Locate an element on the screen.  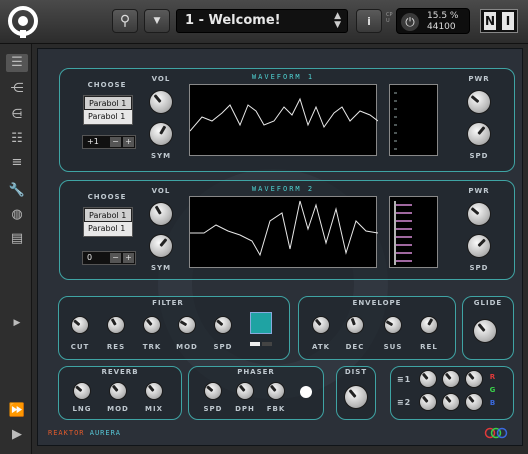
waveform2-vol-knob is located at coordinates (161, 214).